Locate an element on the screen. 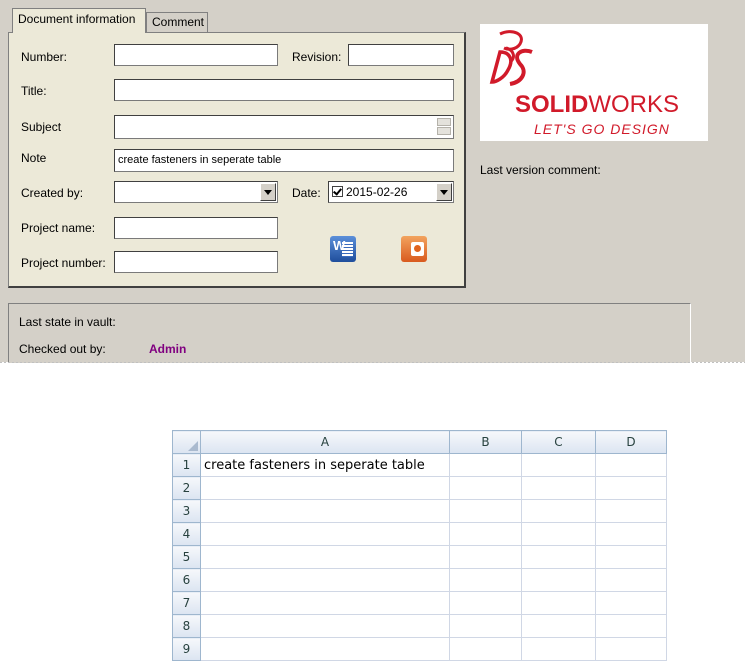 This screenshot has width=745, height=661. cell-b3 is located at coordinates (485, 511).